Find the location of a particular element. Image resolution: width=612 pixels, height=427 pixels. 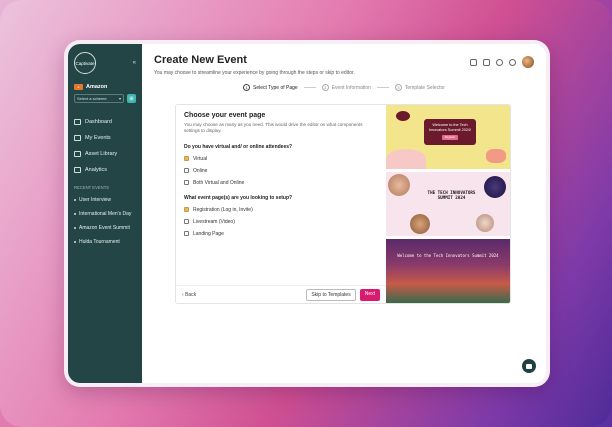

scheme-row: Select a scheme ▾ ⊞ is located at coordinates (105, 98).